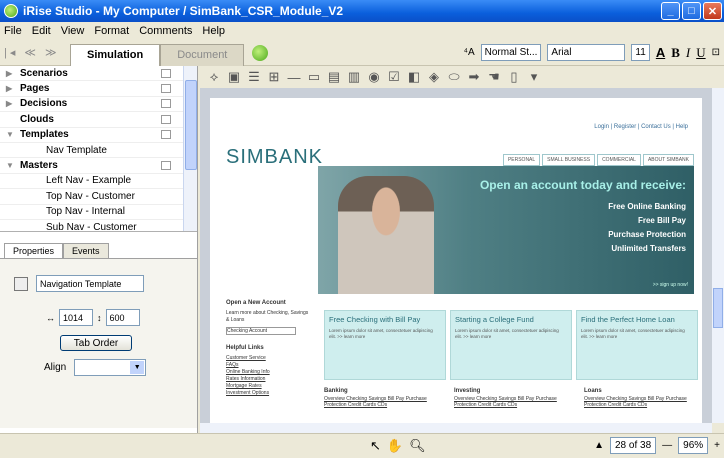  What do you see at coordinates (76, 317) in the screenshot?
I see `width-input: 1014` at bounding box center [76, 317].